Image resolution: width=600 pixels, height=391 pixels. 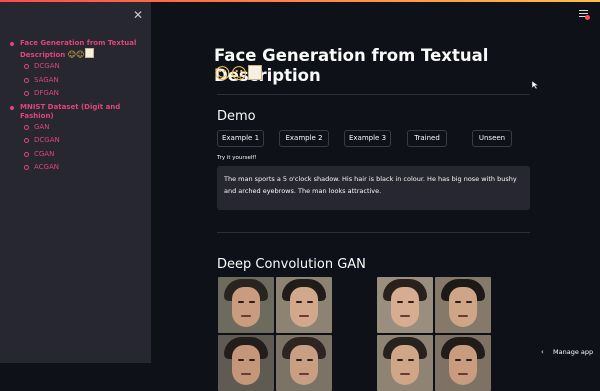 I want to click on mouse-cursor-icon, so click(x=535, y=85).